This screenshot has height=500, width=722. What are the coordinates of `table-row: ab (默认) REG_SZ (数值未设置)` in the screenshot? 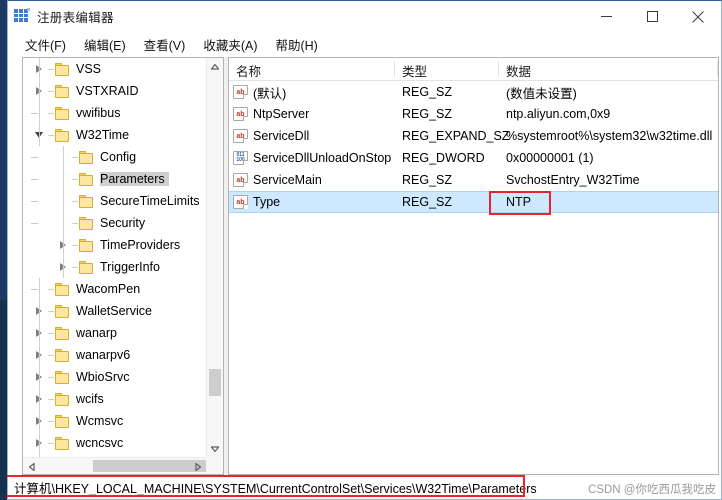 It's located at (473, 92).